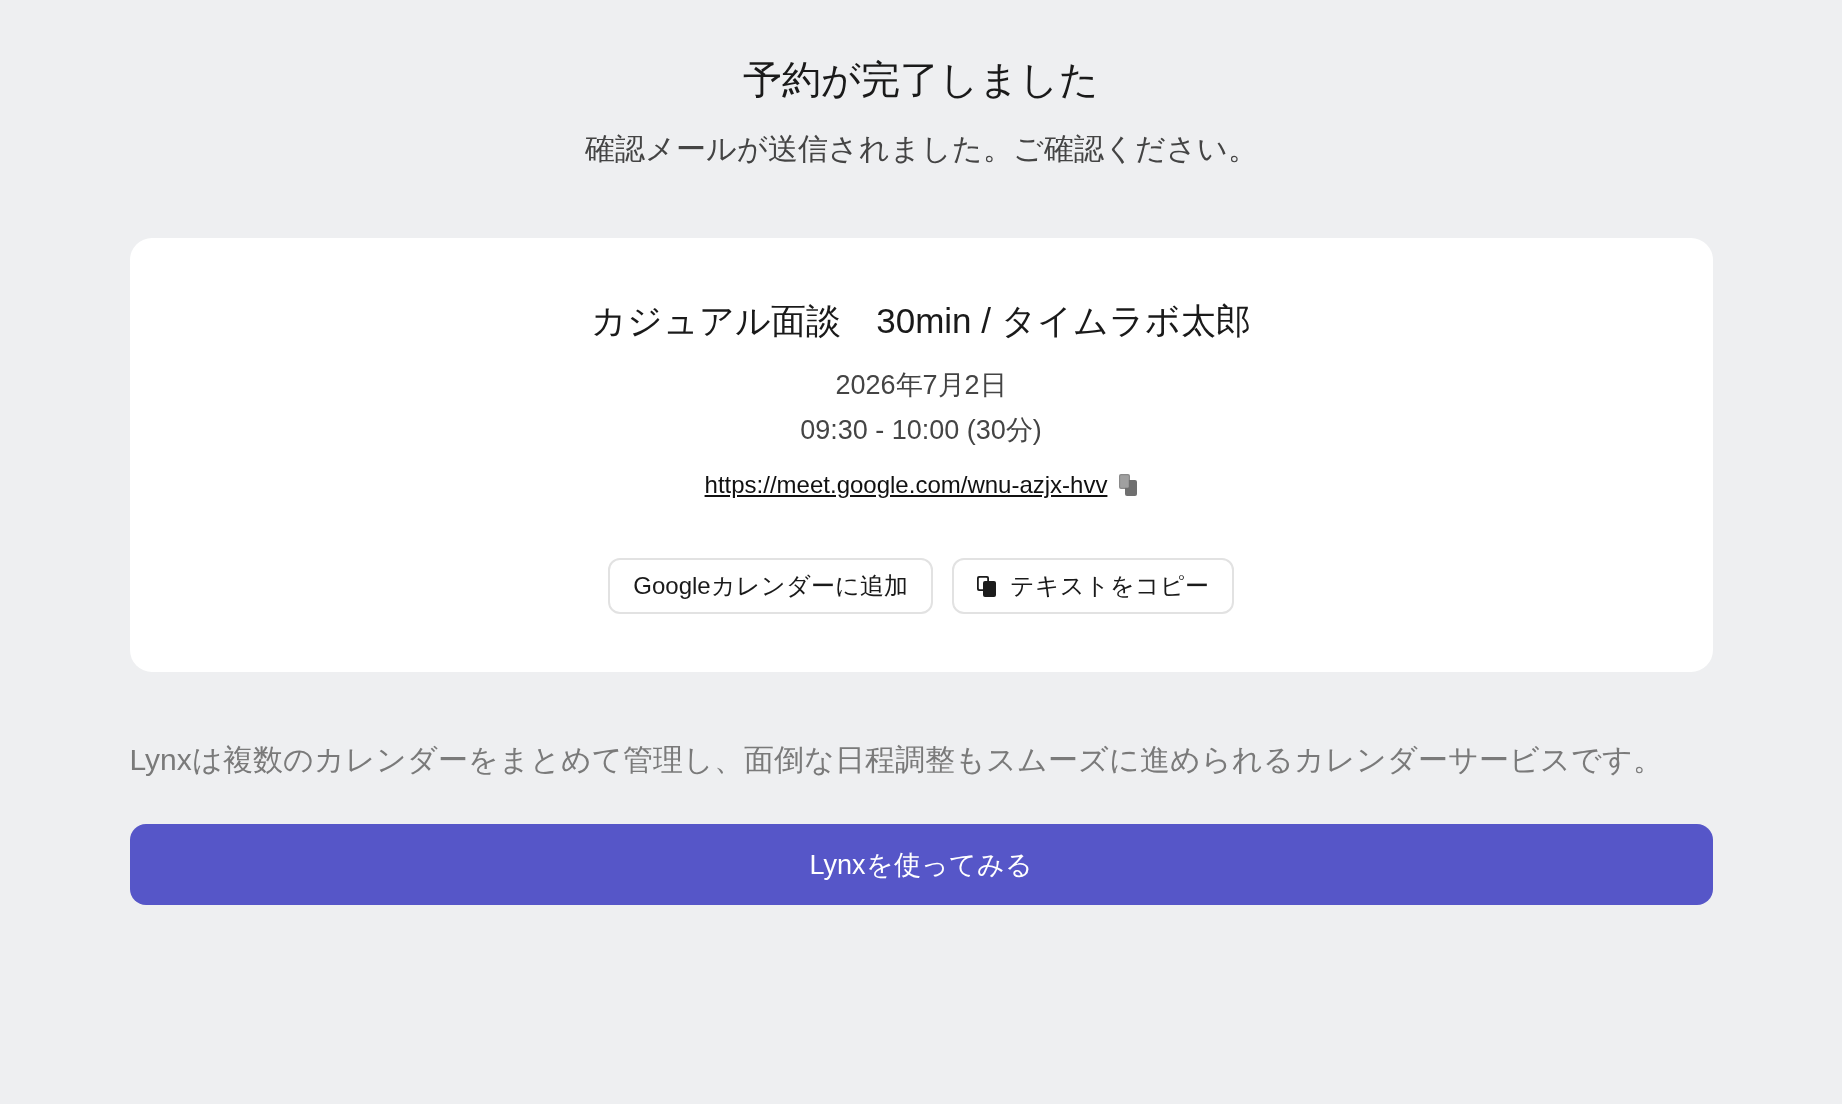 This screenshot has width=1842, height=1104. Describe the element at coordinates (1092, 586) in the screenshot. I see `copy-text-button: テキストをコピー` at that location.